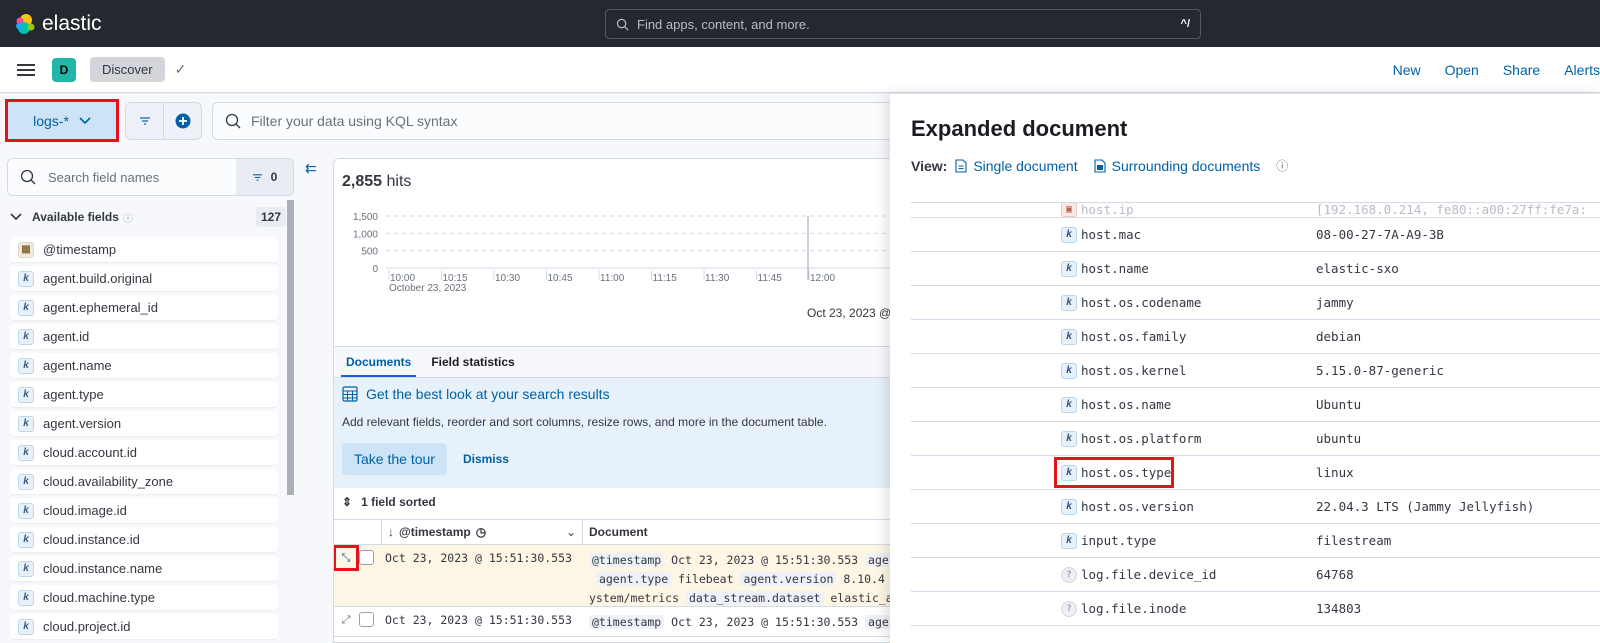  Describe the element at coordinates (1134, 370) in the screenshot. I see `field-name: host.os.kernel` at that location.